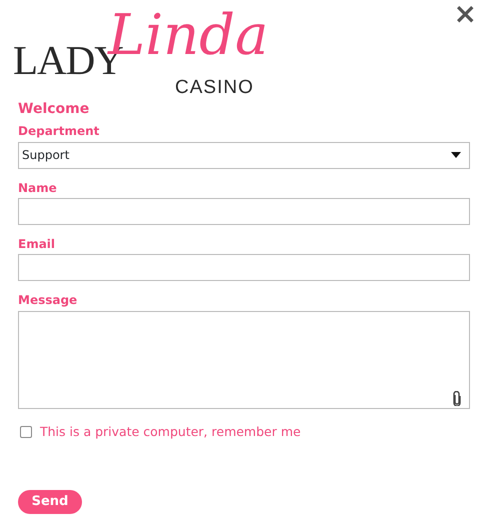  What do you see at coordinates (465, 14) in the screenshot?
I see `close-button: ×` at bounding box center [465, 14].